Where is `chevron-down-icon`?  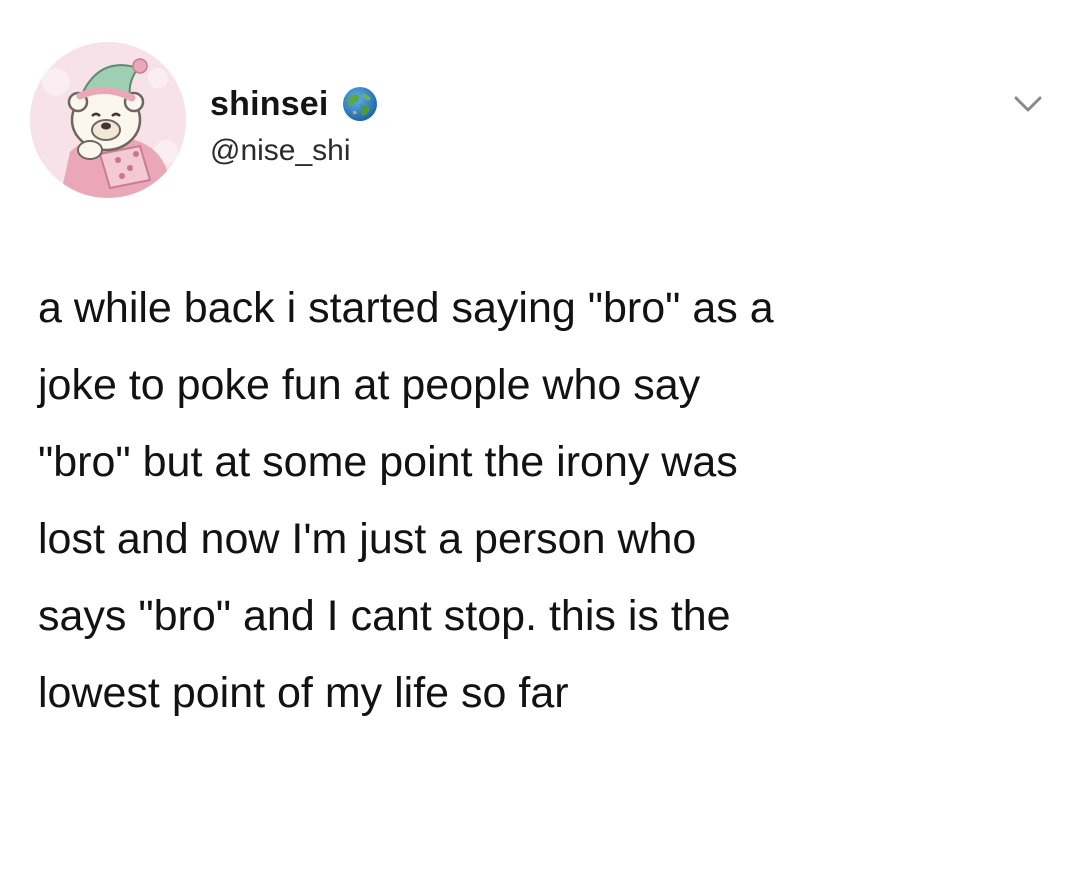 chevron-down-icon is located at coordinates (1028, 104).